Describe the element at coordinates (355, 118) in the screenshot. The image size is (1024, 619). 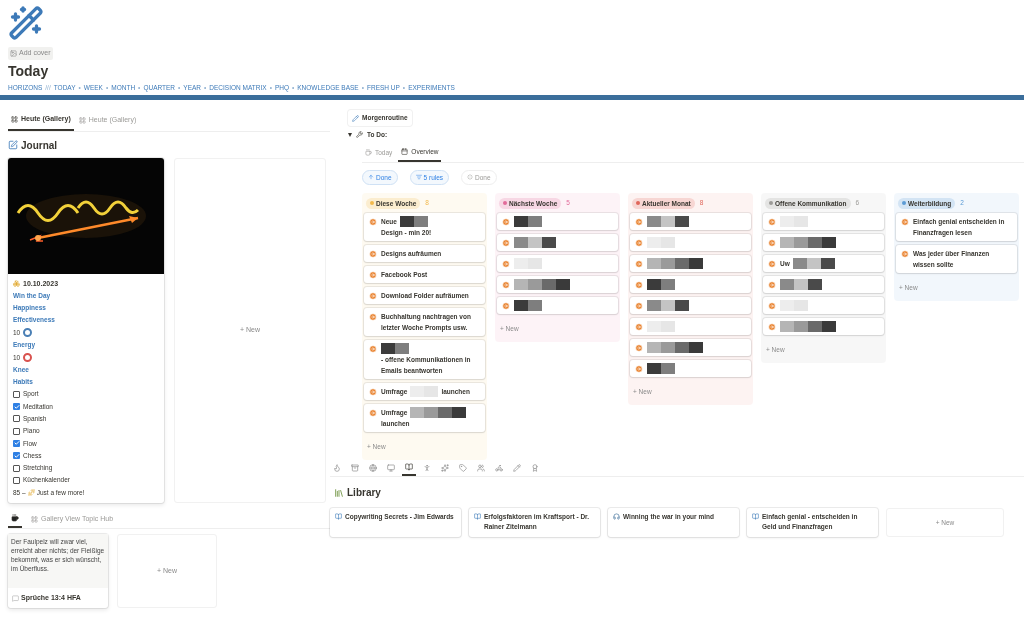
I see `pencil-icon` at that location.